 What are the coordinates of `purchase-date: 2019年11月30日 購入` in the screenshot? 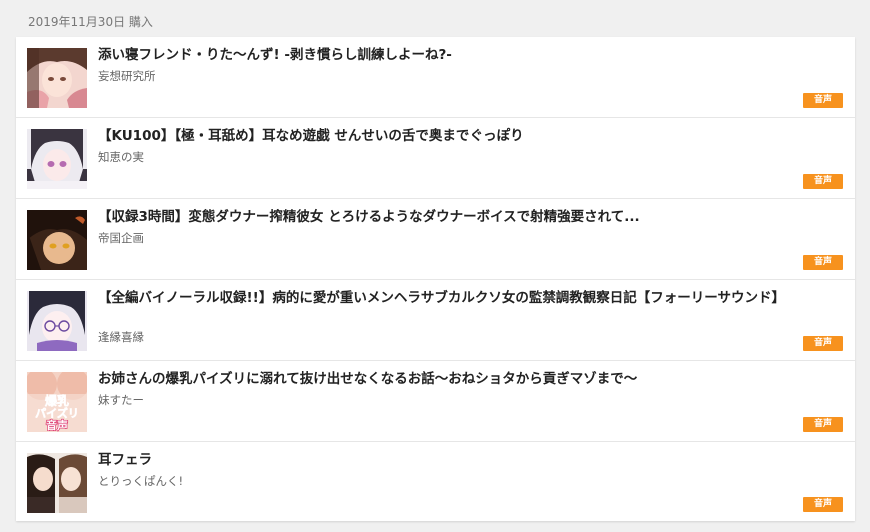 It's located at (90, 22).